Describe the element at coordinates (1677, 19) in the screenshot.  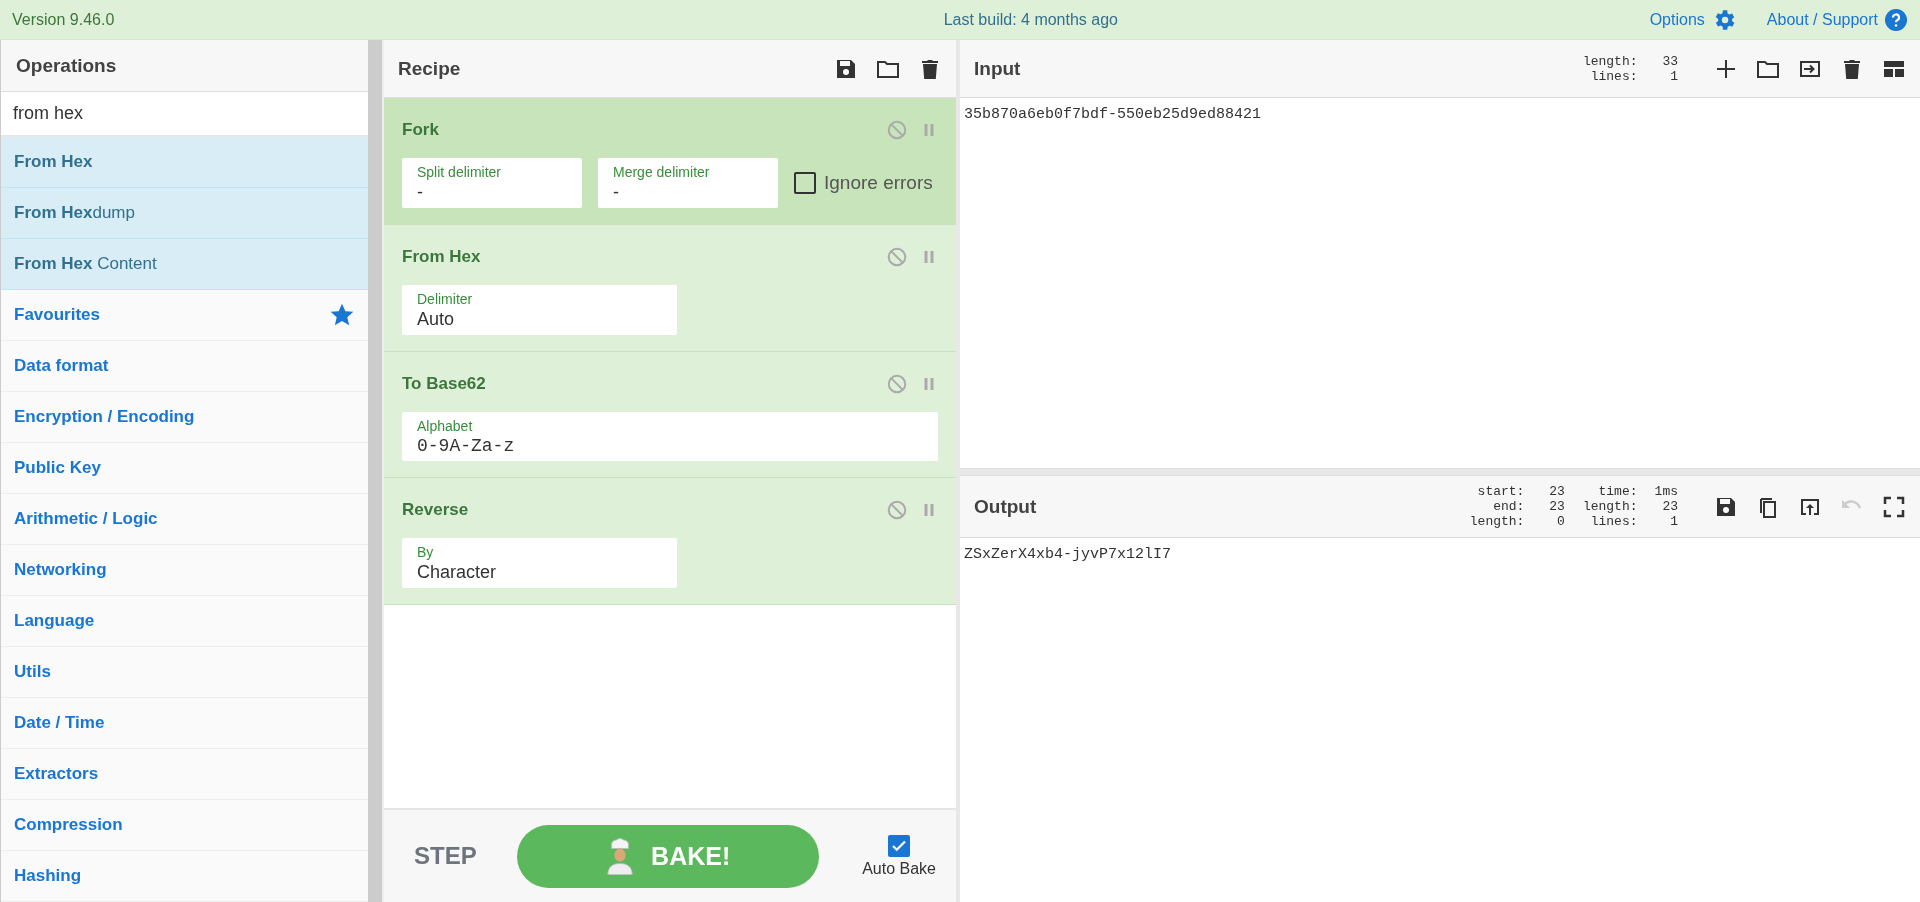
I see `options-link: Options` at that location.